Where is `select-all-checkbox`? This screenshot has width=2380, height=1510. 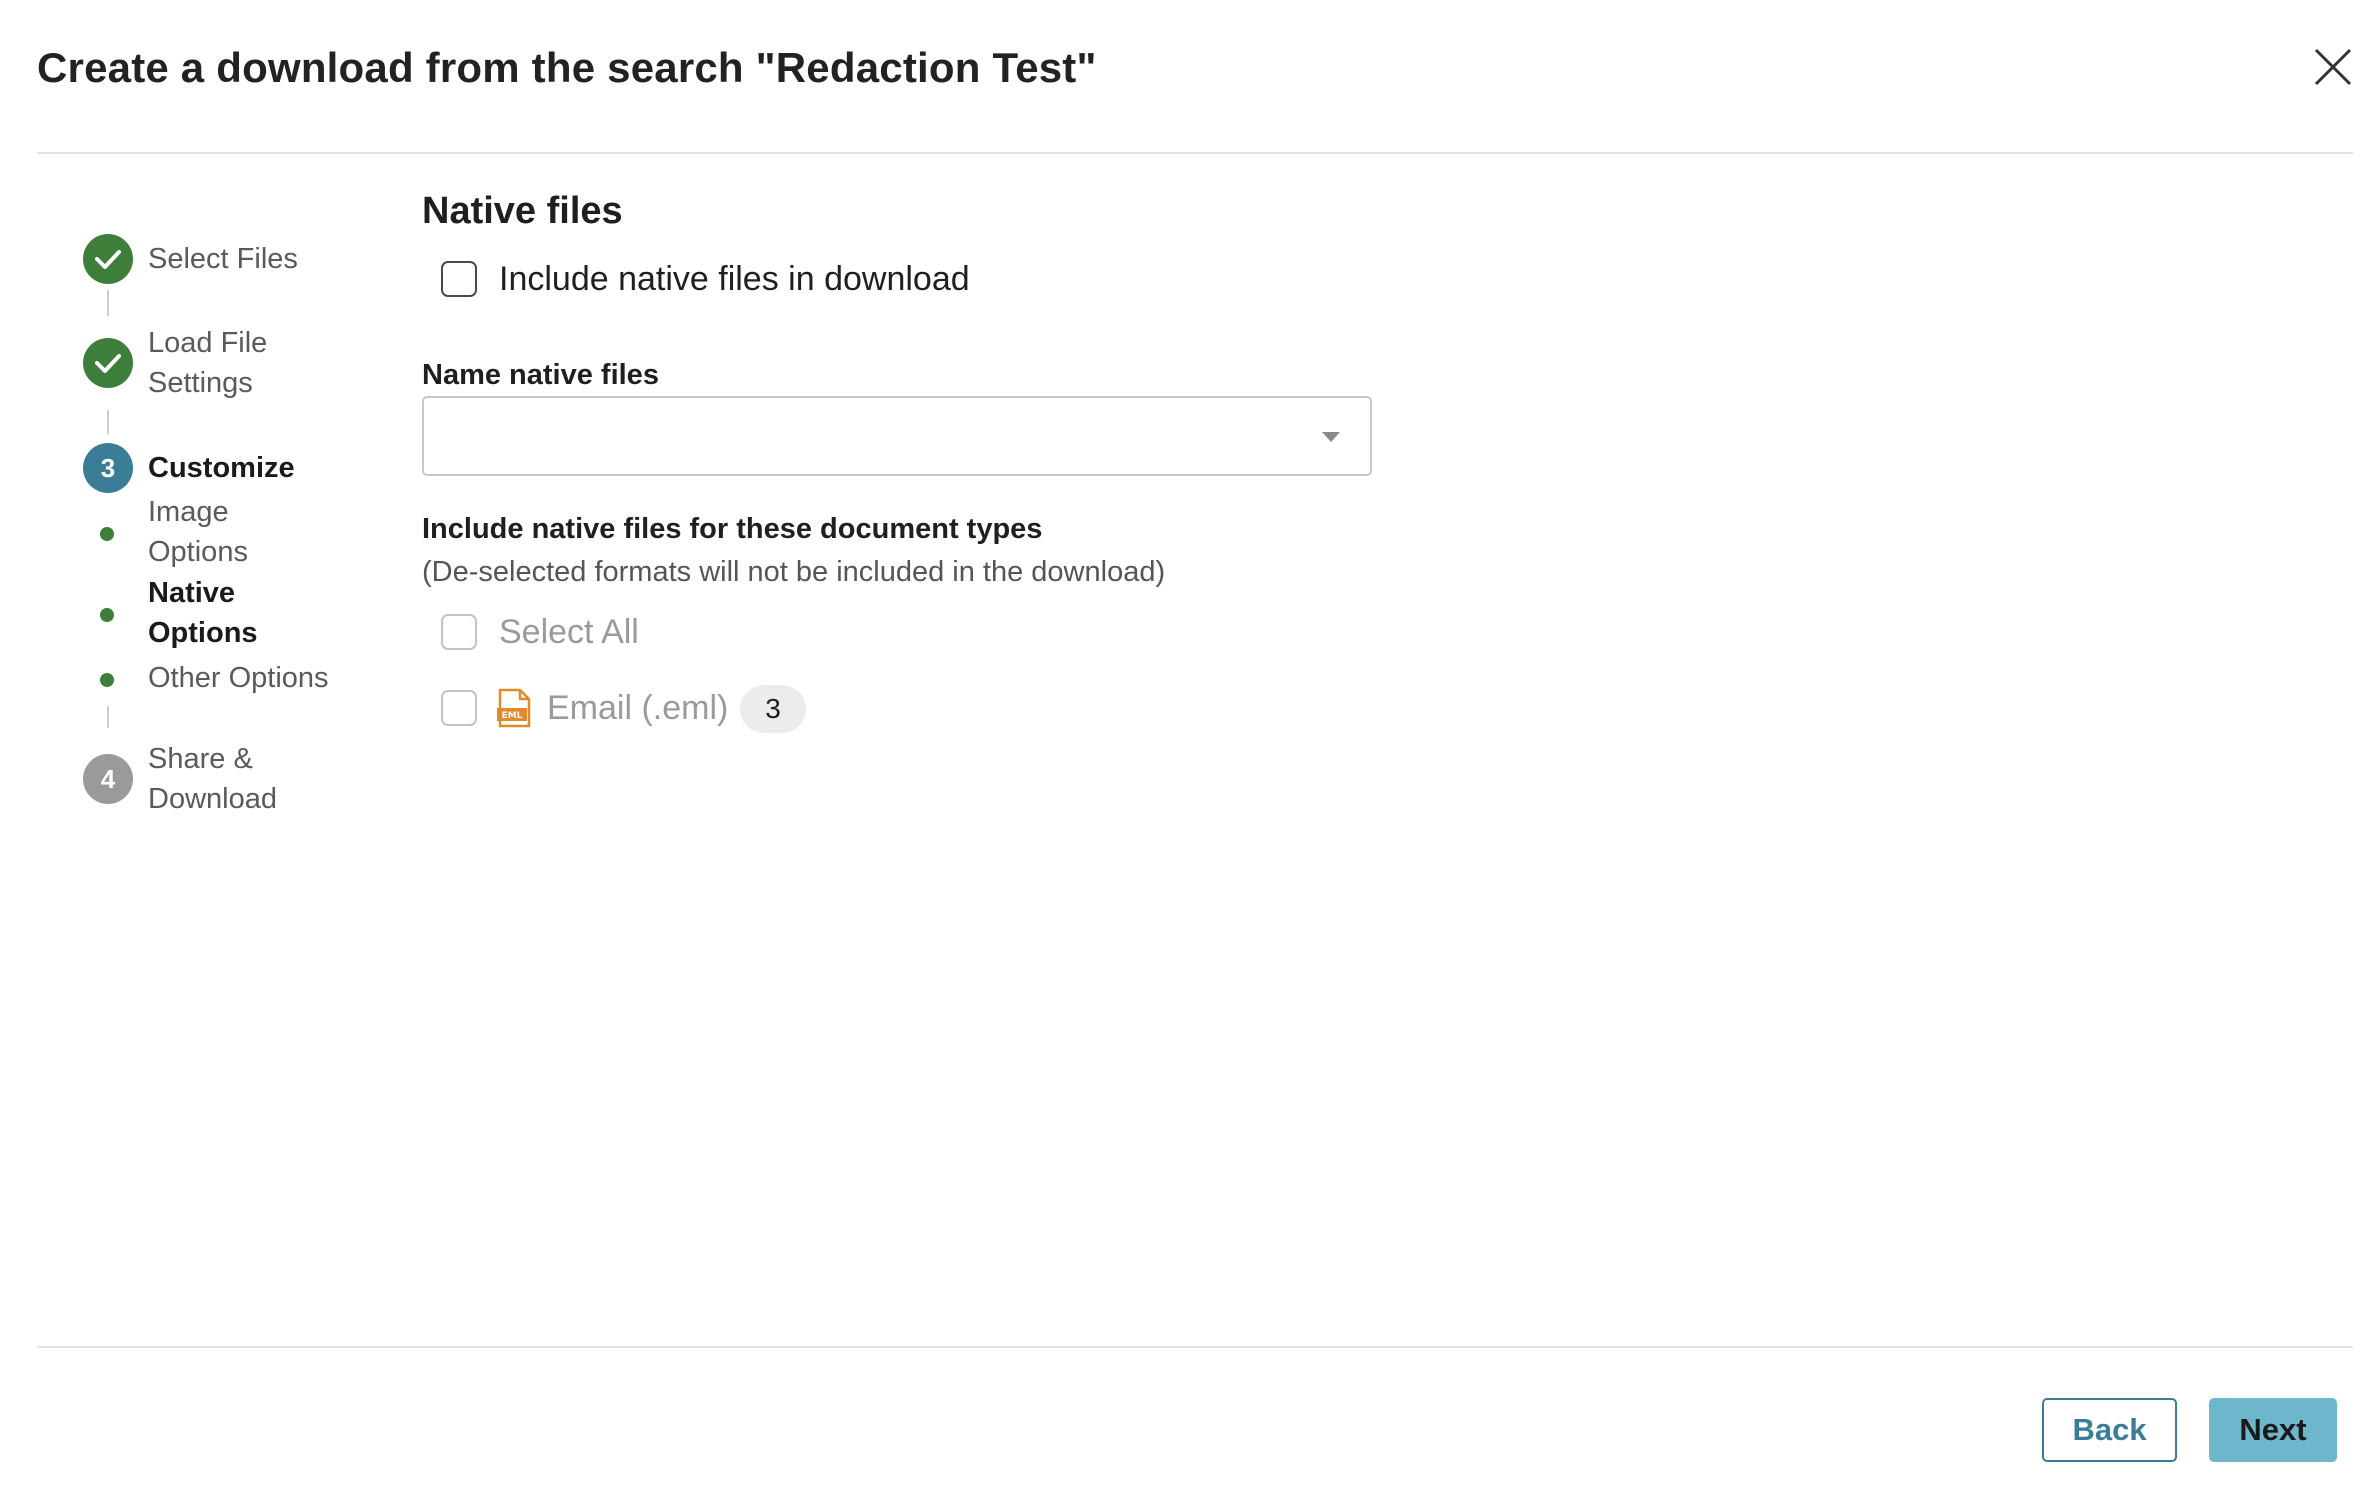 select-all-checkbox is located at coordinates (459, 632).